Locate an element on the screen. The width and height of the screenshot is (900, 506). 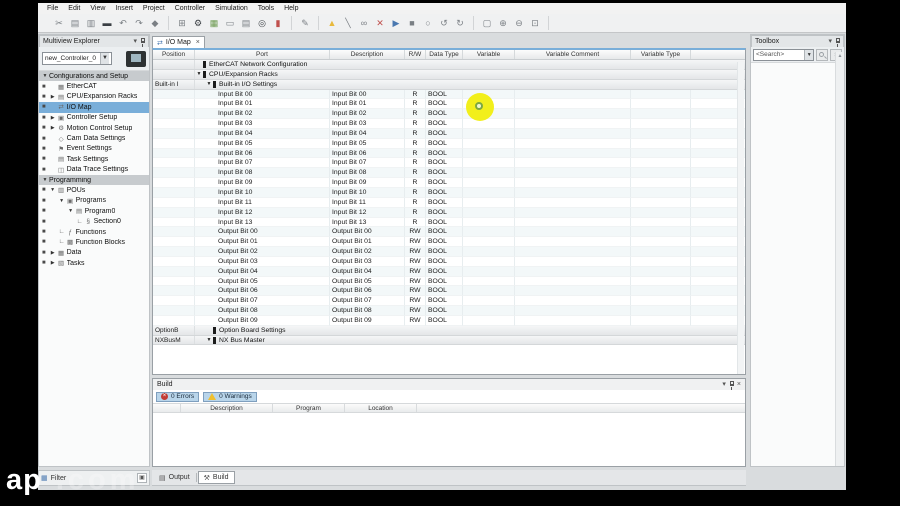
column-header-variable-comment: Variable Comment is located at coordinates (573, 54).